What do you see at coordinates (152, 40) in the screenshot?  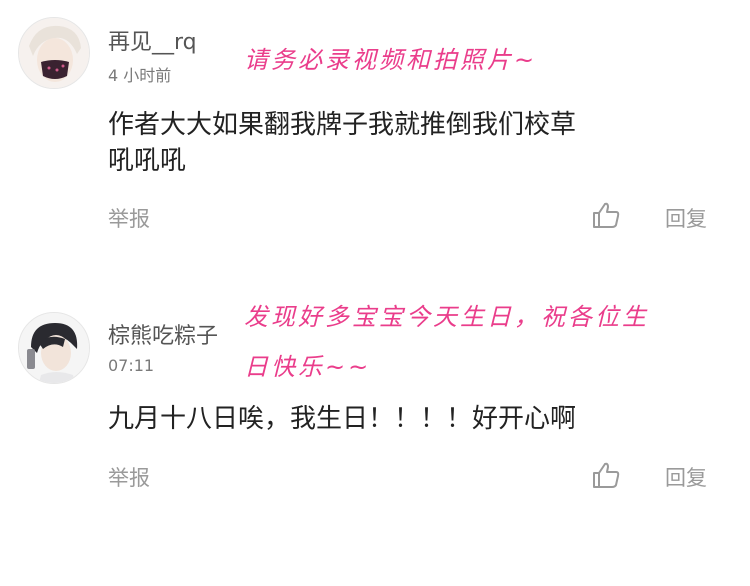 I see `username: 再见__rq` at bounding box center [152, 40].